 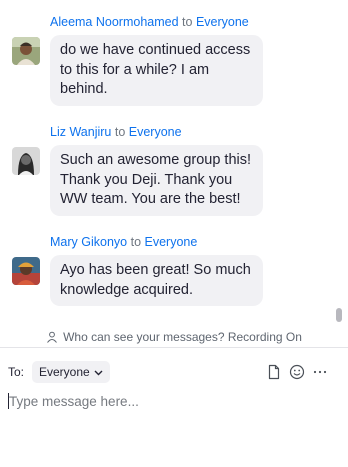 What do you see at coordinates (135, 69) in the screenshot?
I see `message-line: to this for a while? I am` at bounding box center [135, 69].